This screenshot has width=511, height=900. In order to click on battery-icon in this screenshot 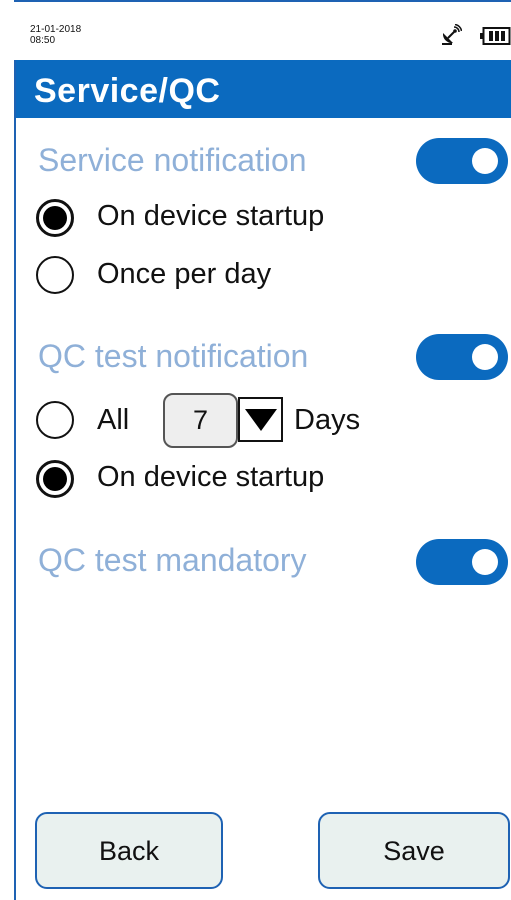, I will do `click(495, 36)`.